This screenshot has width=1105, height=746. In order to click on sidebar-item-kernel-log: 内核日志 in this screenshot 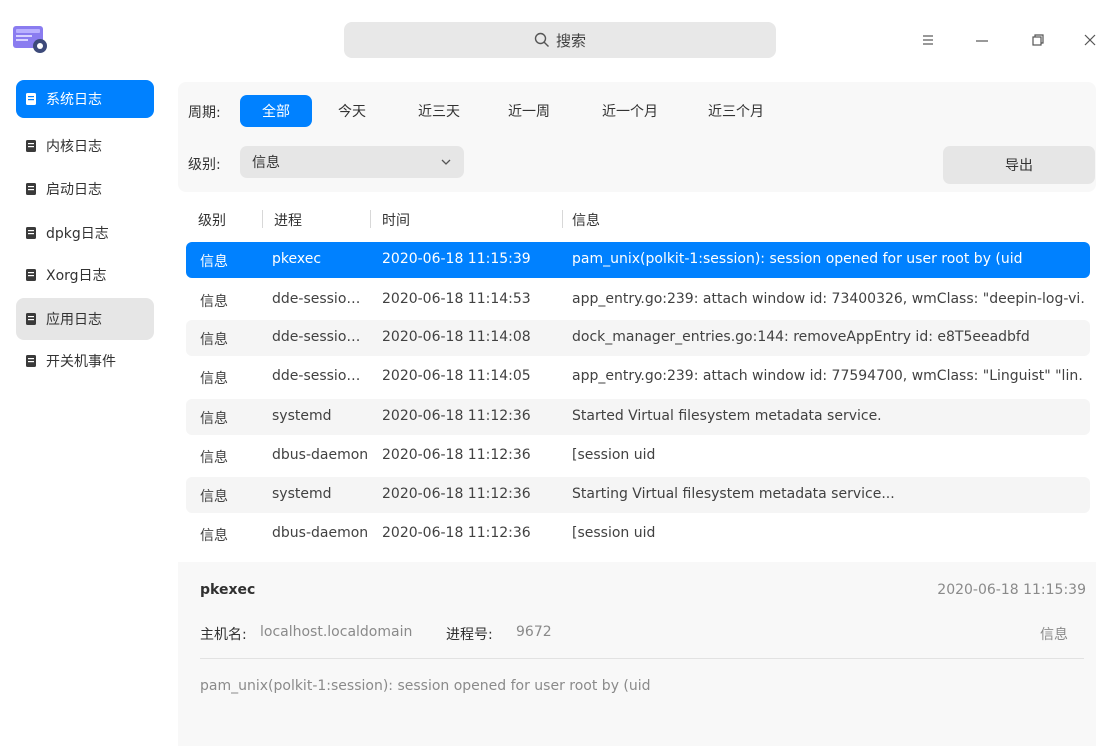, I will do `click(85, 146)`.